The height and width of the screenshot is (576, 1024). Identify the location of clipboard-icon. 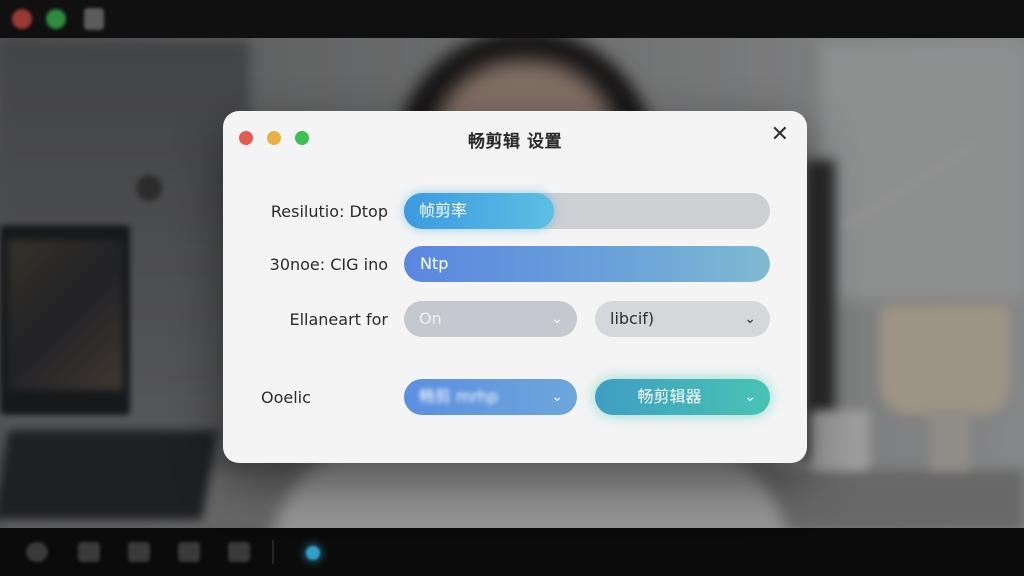
(239, 552).